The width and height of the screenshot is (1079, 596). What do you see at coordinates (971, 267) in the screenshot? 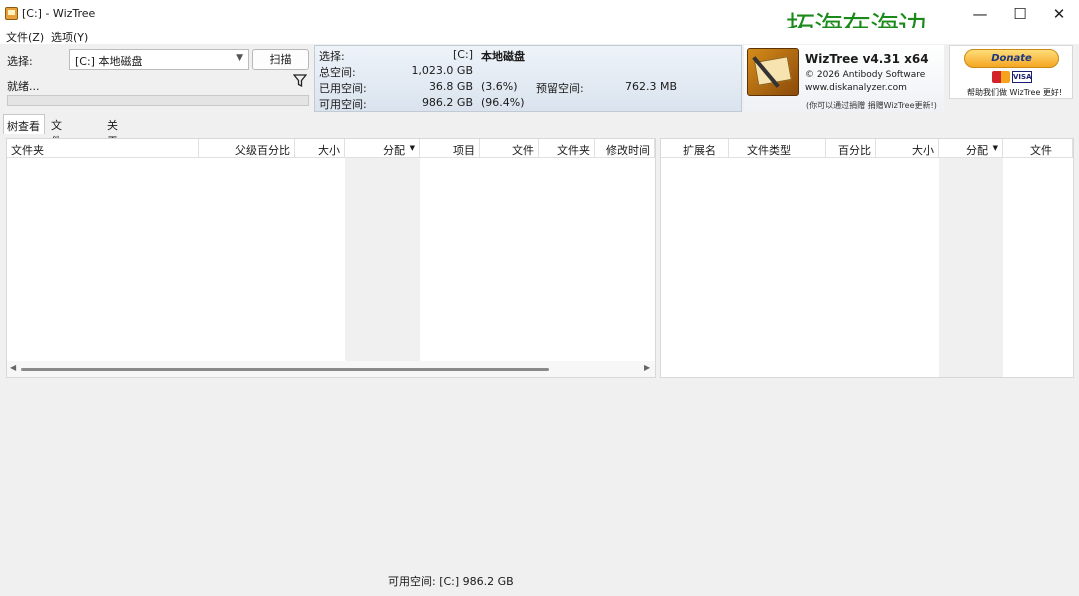
I see `ext-allocated-column-shade` at bounding box center [971, 267].